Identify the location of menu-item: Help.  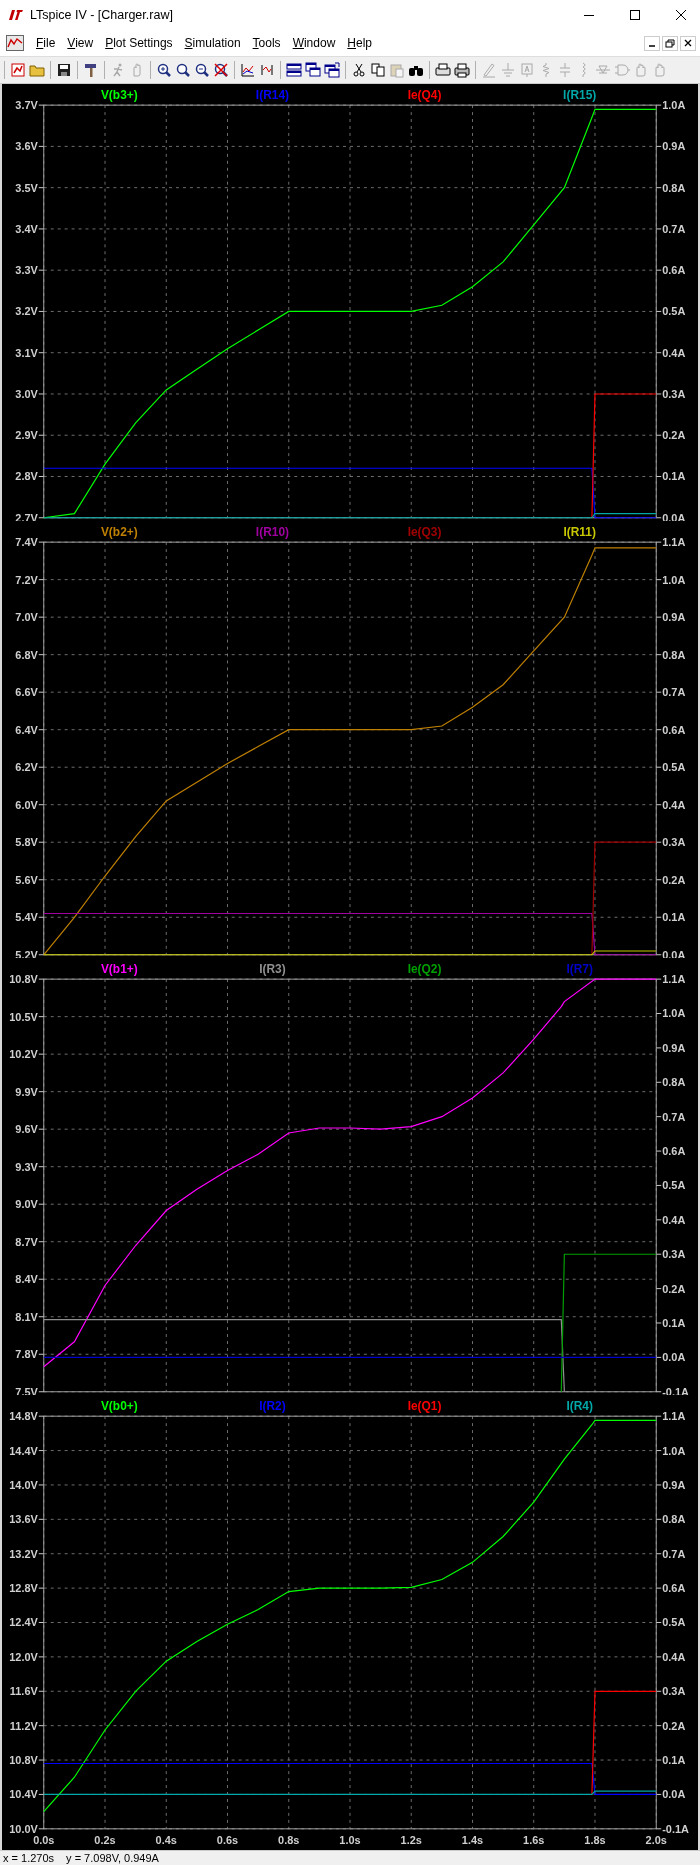
(359, 43).